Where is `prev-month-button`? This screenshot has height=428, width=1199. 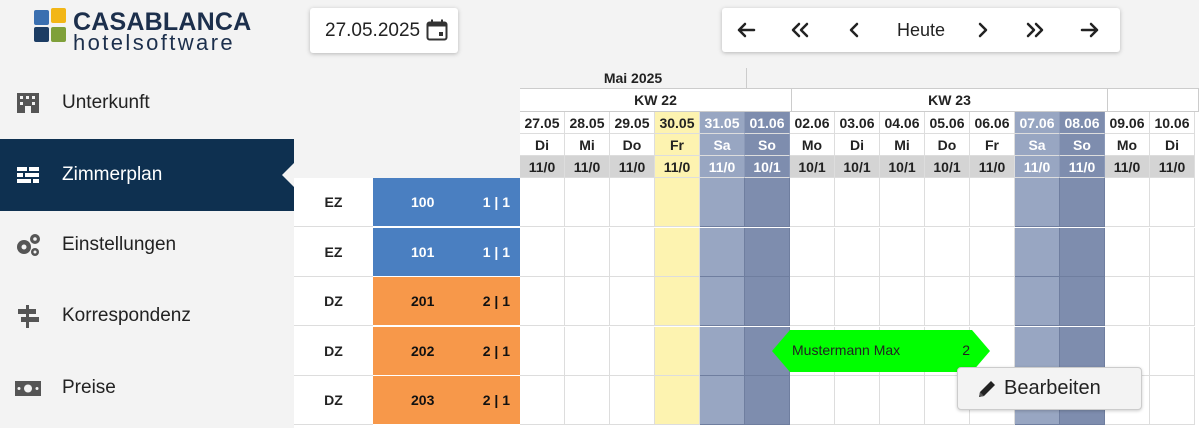 prev-month-button is located at coordinates (746, 30).